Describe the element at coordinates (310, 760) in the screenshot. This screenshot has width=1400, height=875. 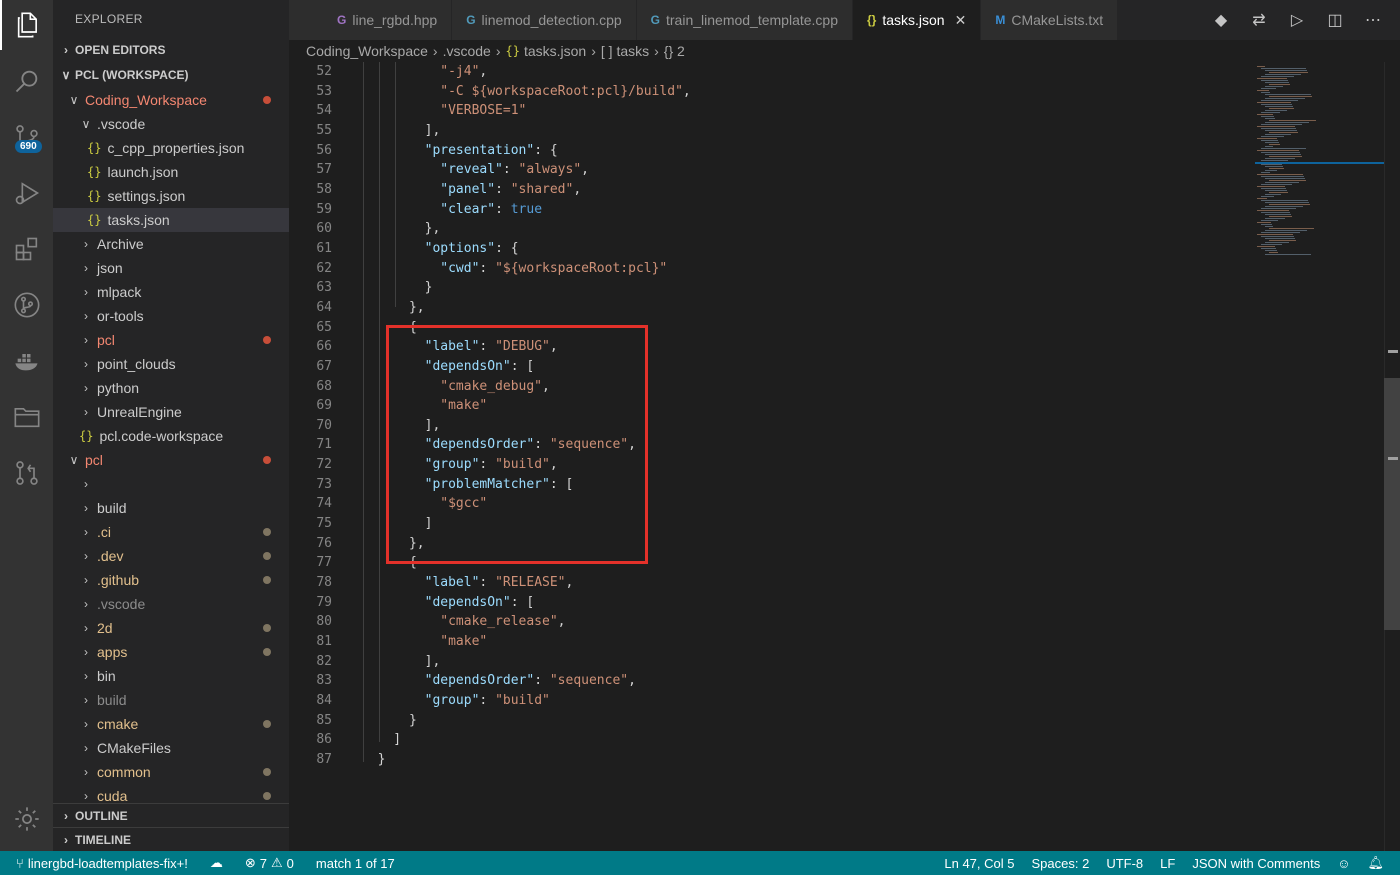
I see `line-number: 87` at that location.